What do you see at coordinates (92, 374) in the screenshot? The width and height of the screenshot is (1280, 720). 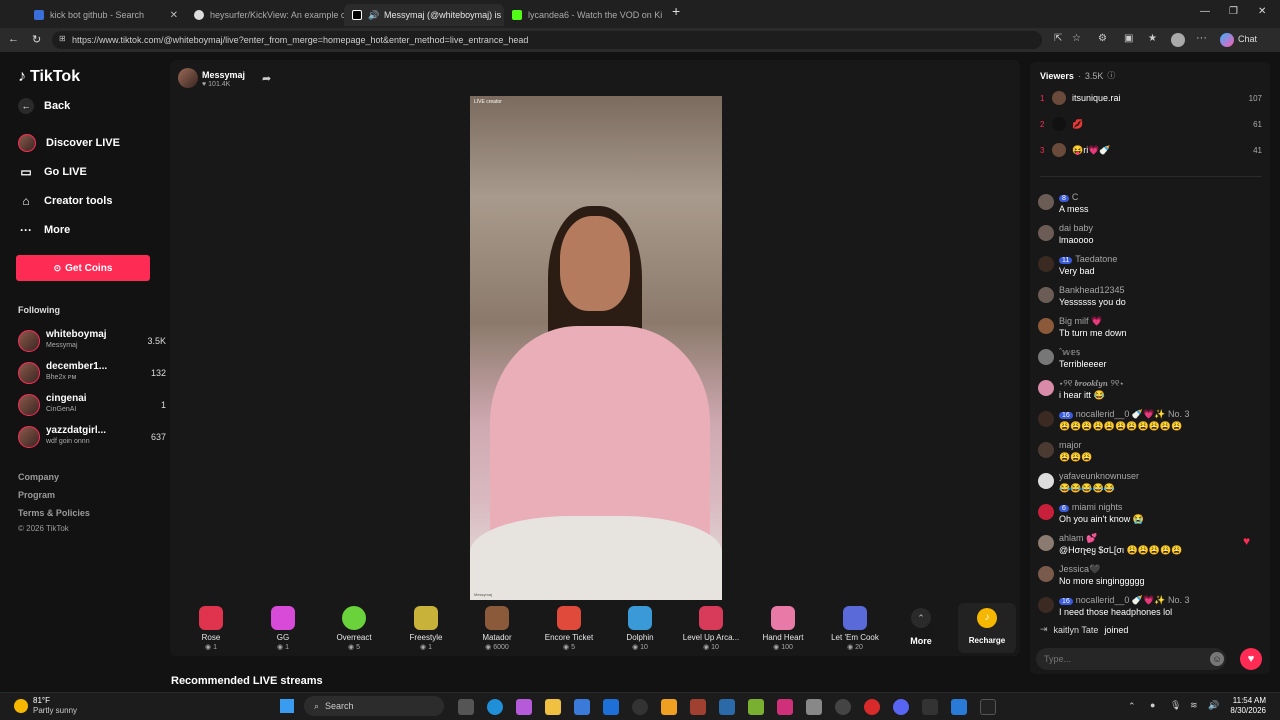 I see `following-item: december1... Bhe2x ᴘᴍ 132` at bounding box center [92, 374].